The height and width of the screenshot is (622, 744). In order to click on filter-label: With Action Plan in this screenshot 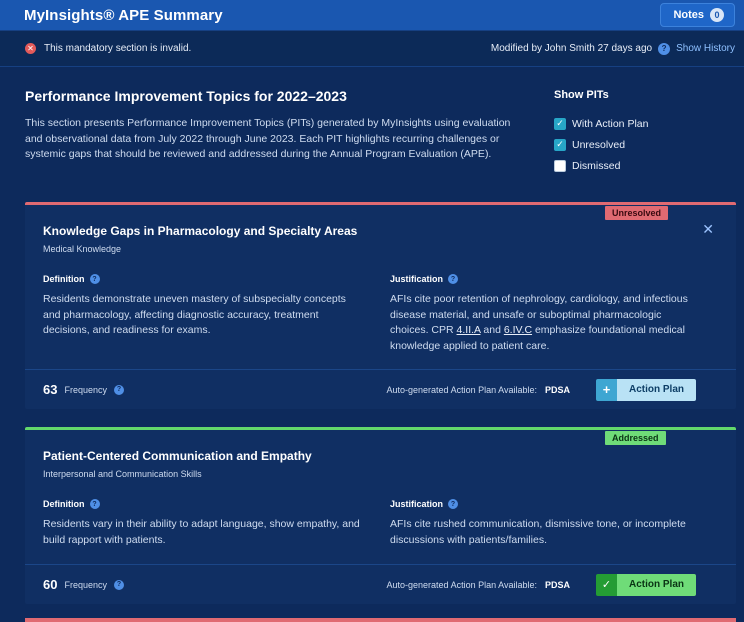, I will do `click(610, 123)`.